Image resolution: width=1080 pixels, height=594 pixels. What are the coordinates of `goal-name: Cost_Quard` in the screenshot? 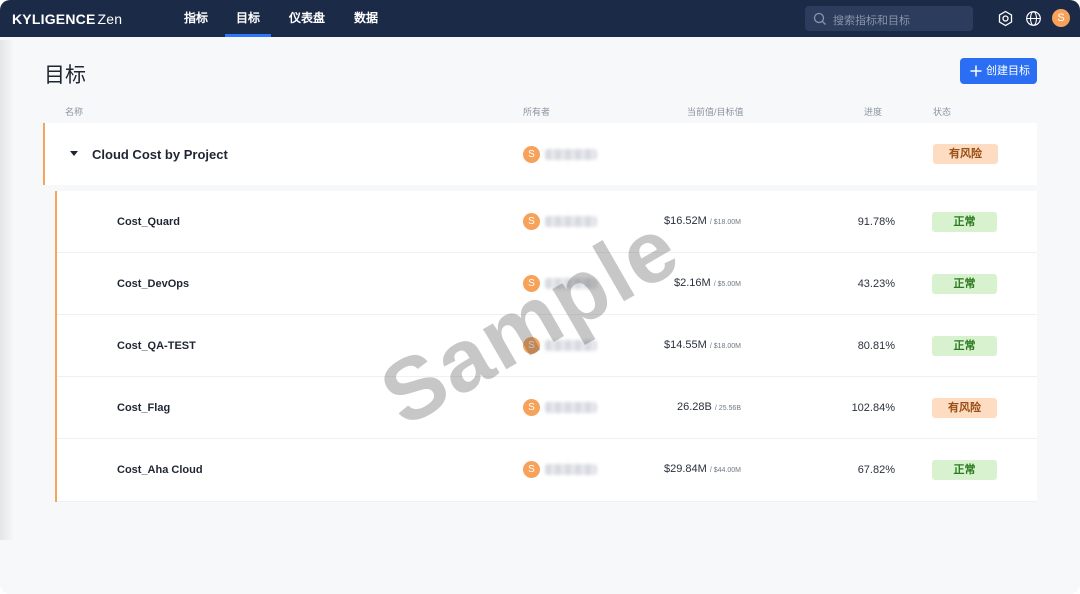 It's located at (148, 222).